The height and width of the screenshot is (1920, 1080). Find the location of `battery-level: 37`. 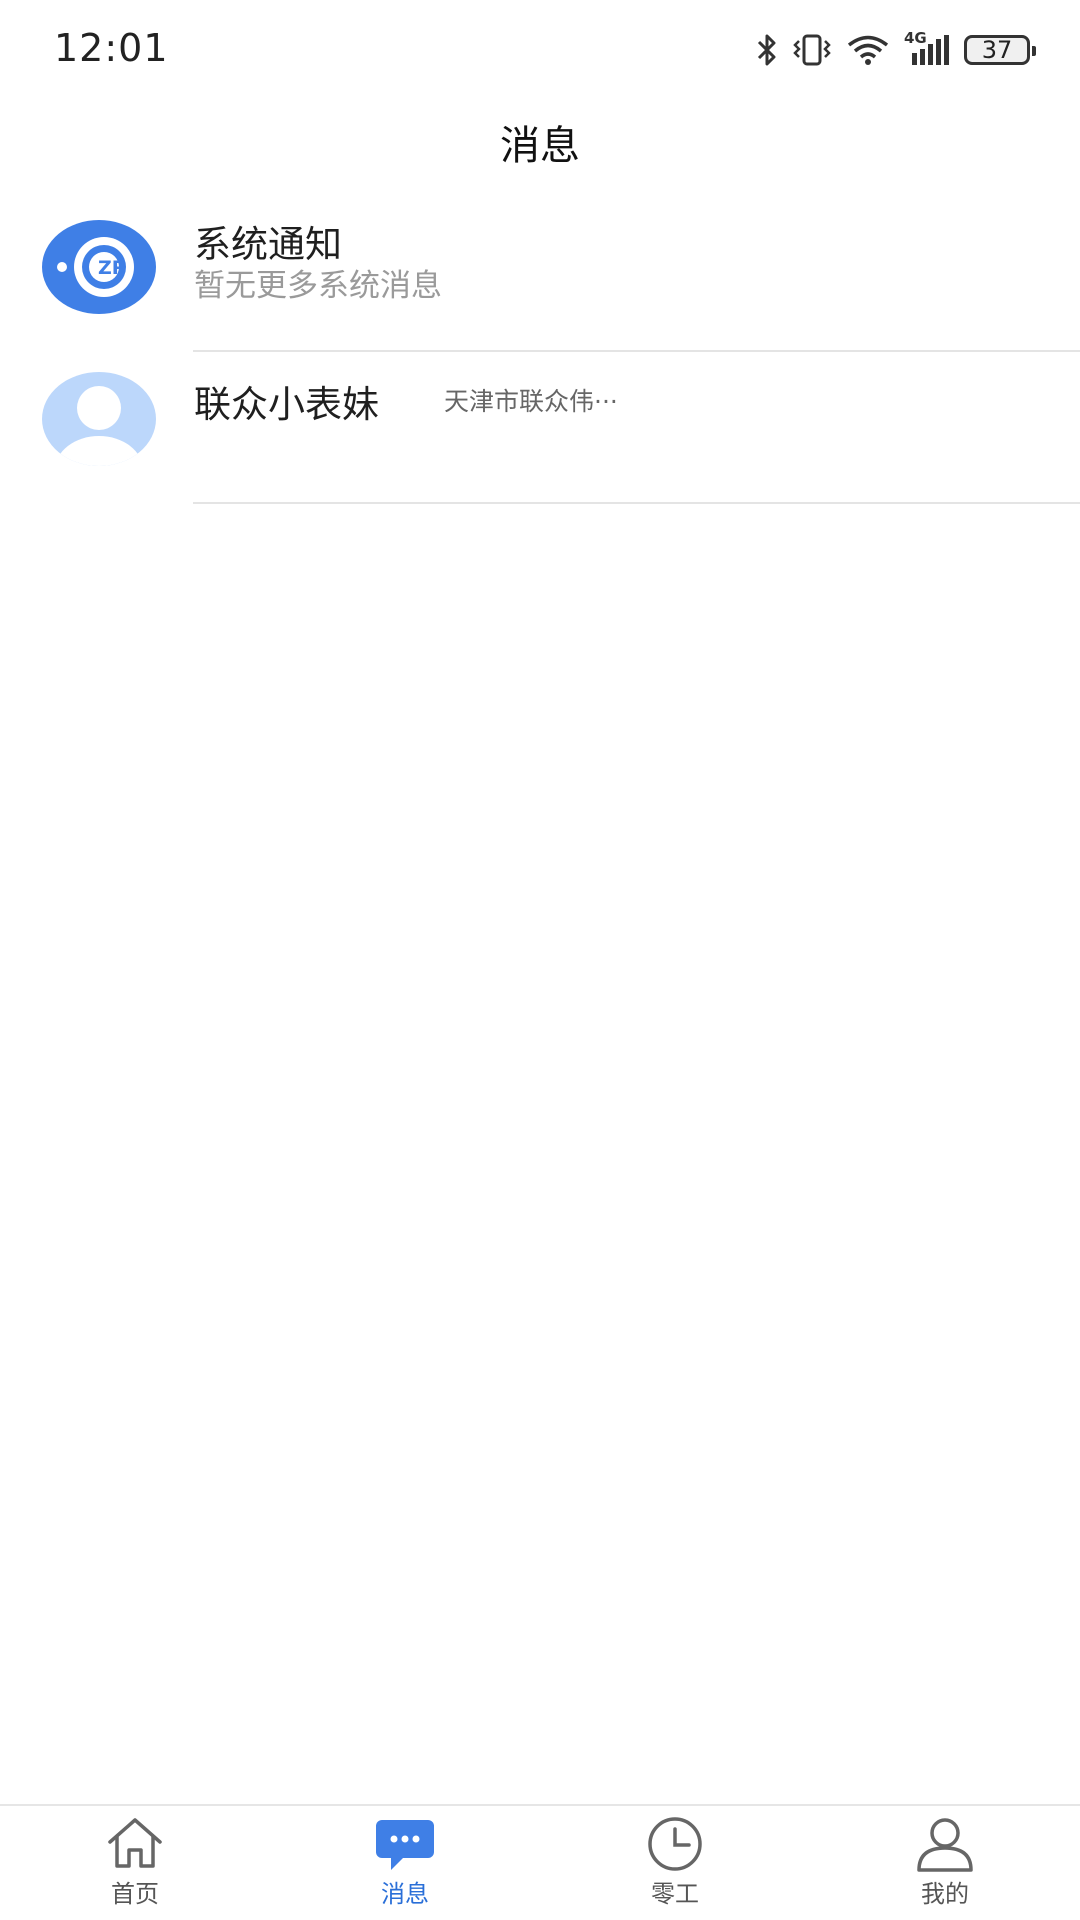

battery-level: 37 is located at coordinates (997, 50).